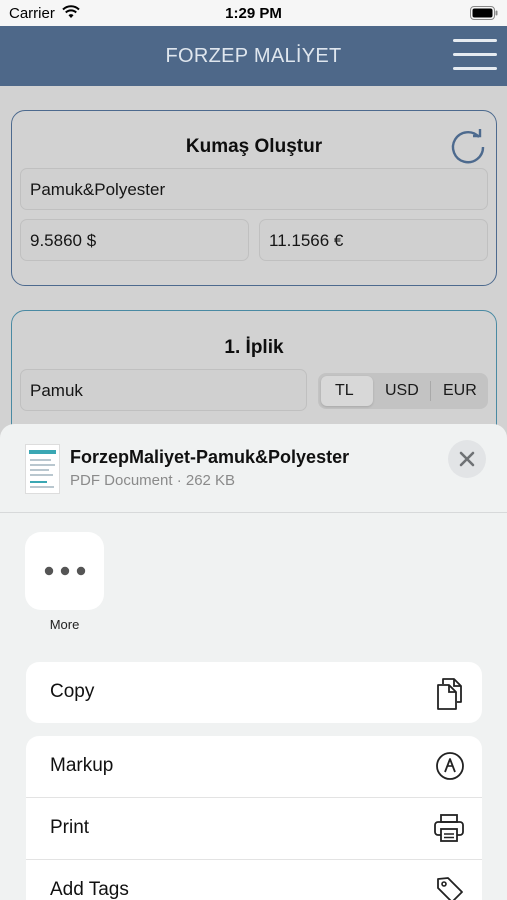 The image size is (507, 900). I want to click on copy-icon, so click(450, 696).